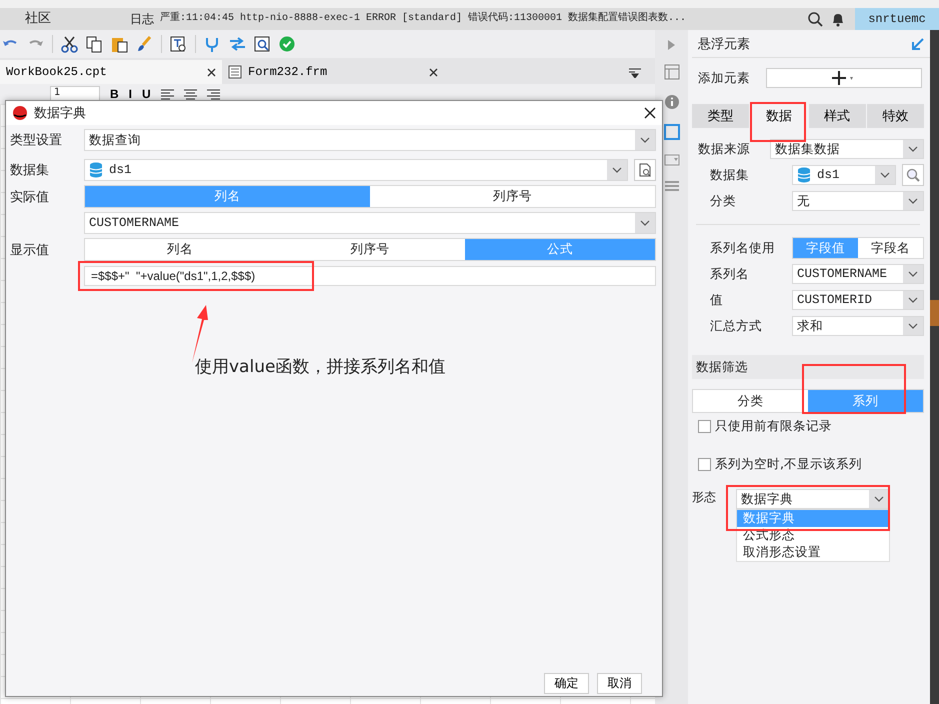 The image size is (939, 704). Describe the element at coordinates (858, 326) in the screenshot. I see `dropdown: 求和` at that location.